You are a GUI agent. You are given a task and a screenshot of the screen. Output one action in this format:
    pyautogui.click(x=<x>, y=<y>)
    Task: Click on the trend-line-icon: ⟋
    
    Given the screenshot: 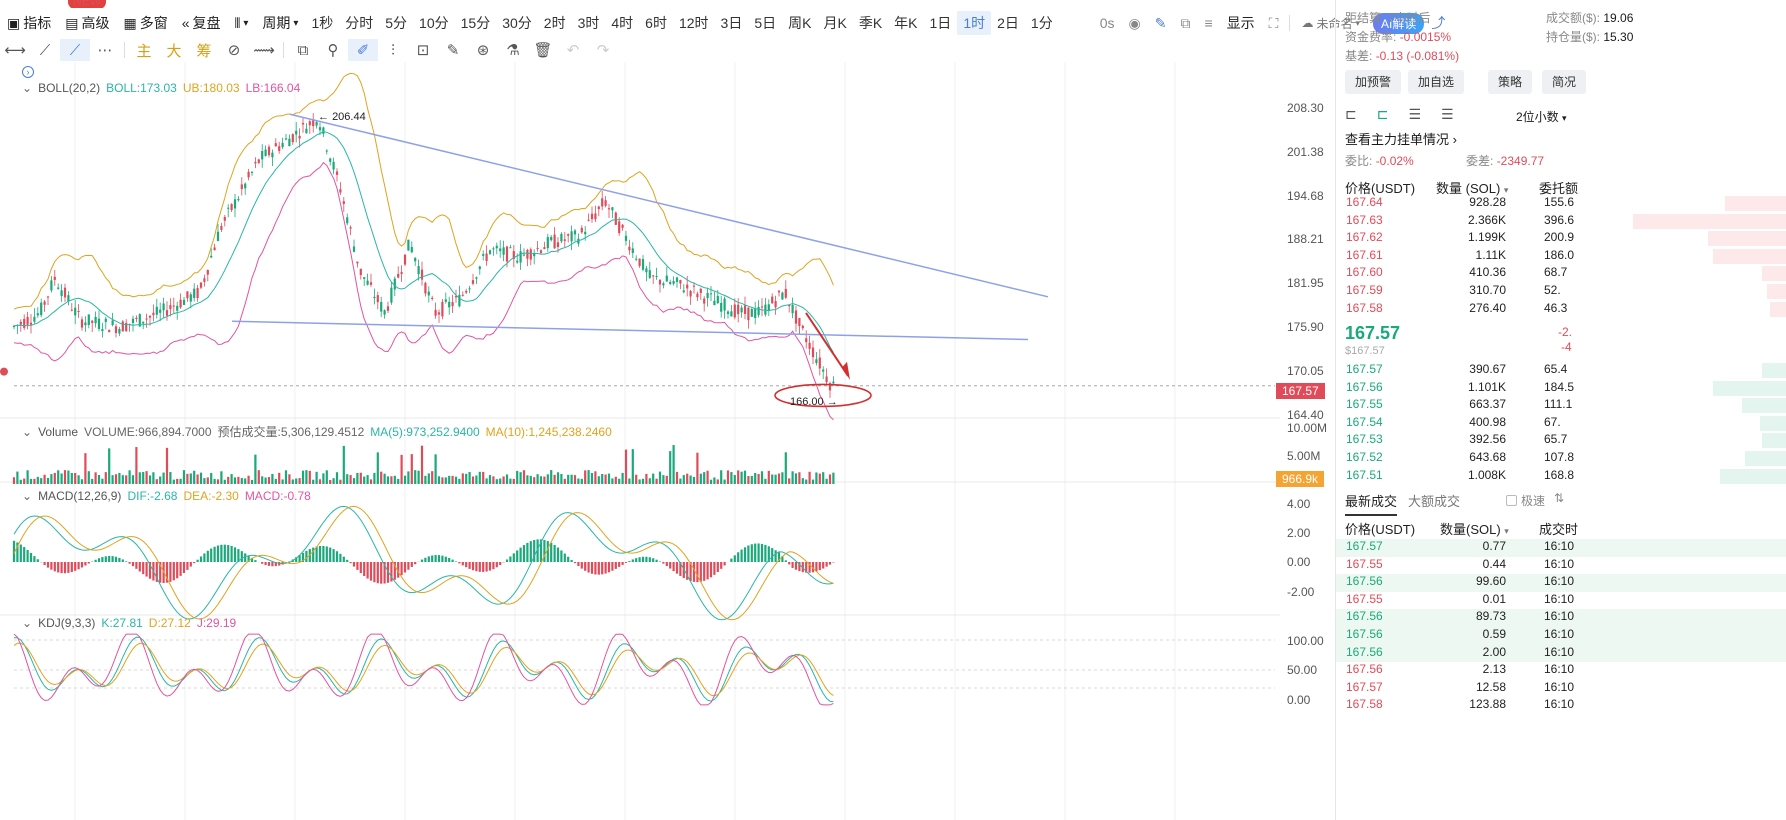 What is the action you would take?
    pyautogui.click(x=45, y=50)
    